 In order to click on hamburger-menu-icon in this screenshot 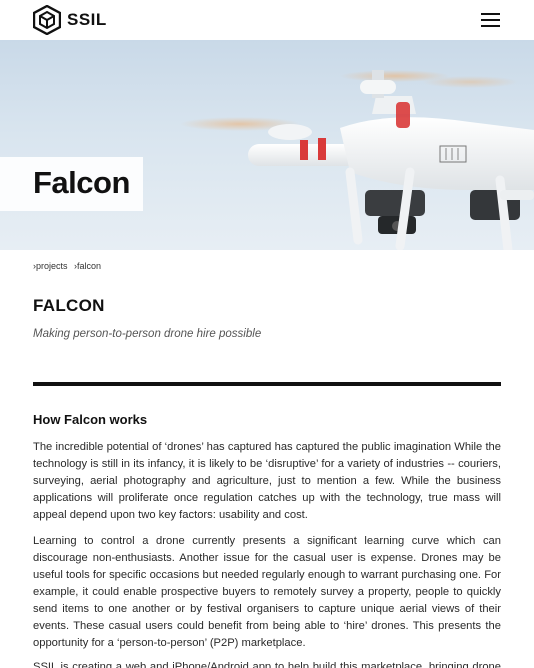, I will do `click(491, 20)`.